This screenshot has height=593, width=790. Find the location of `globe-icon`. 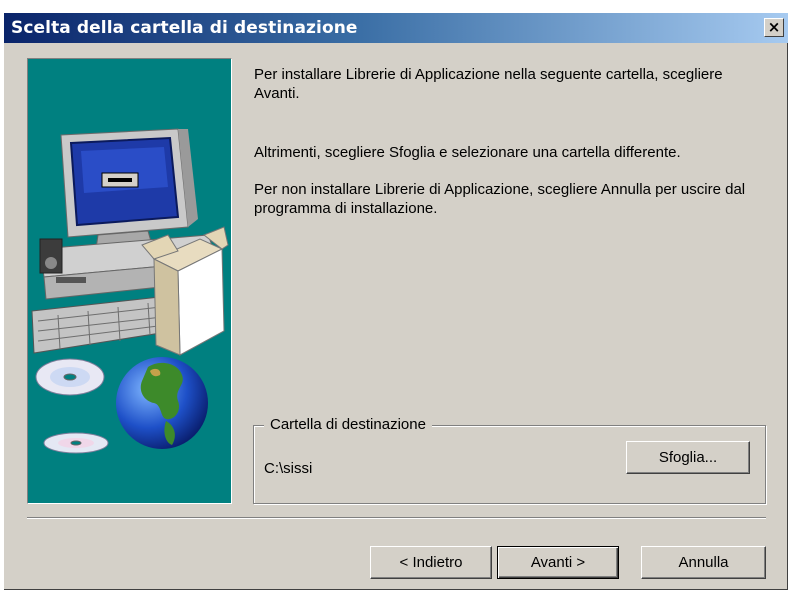

globe-icon is located at coordinates (162, 403).